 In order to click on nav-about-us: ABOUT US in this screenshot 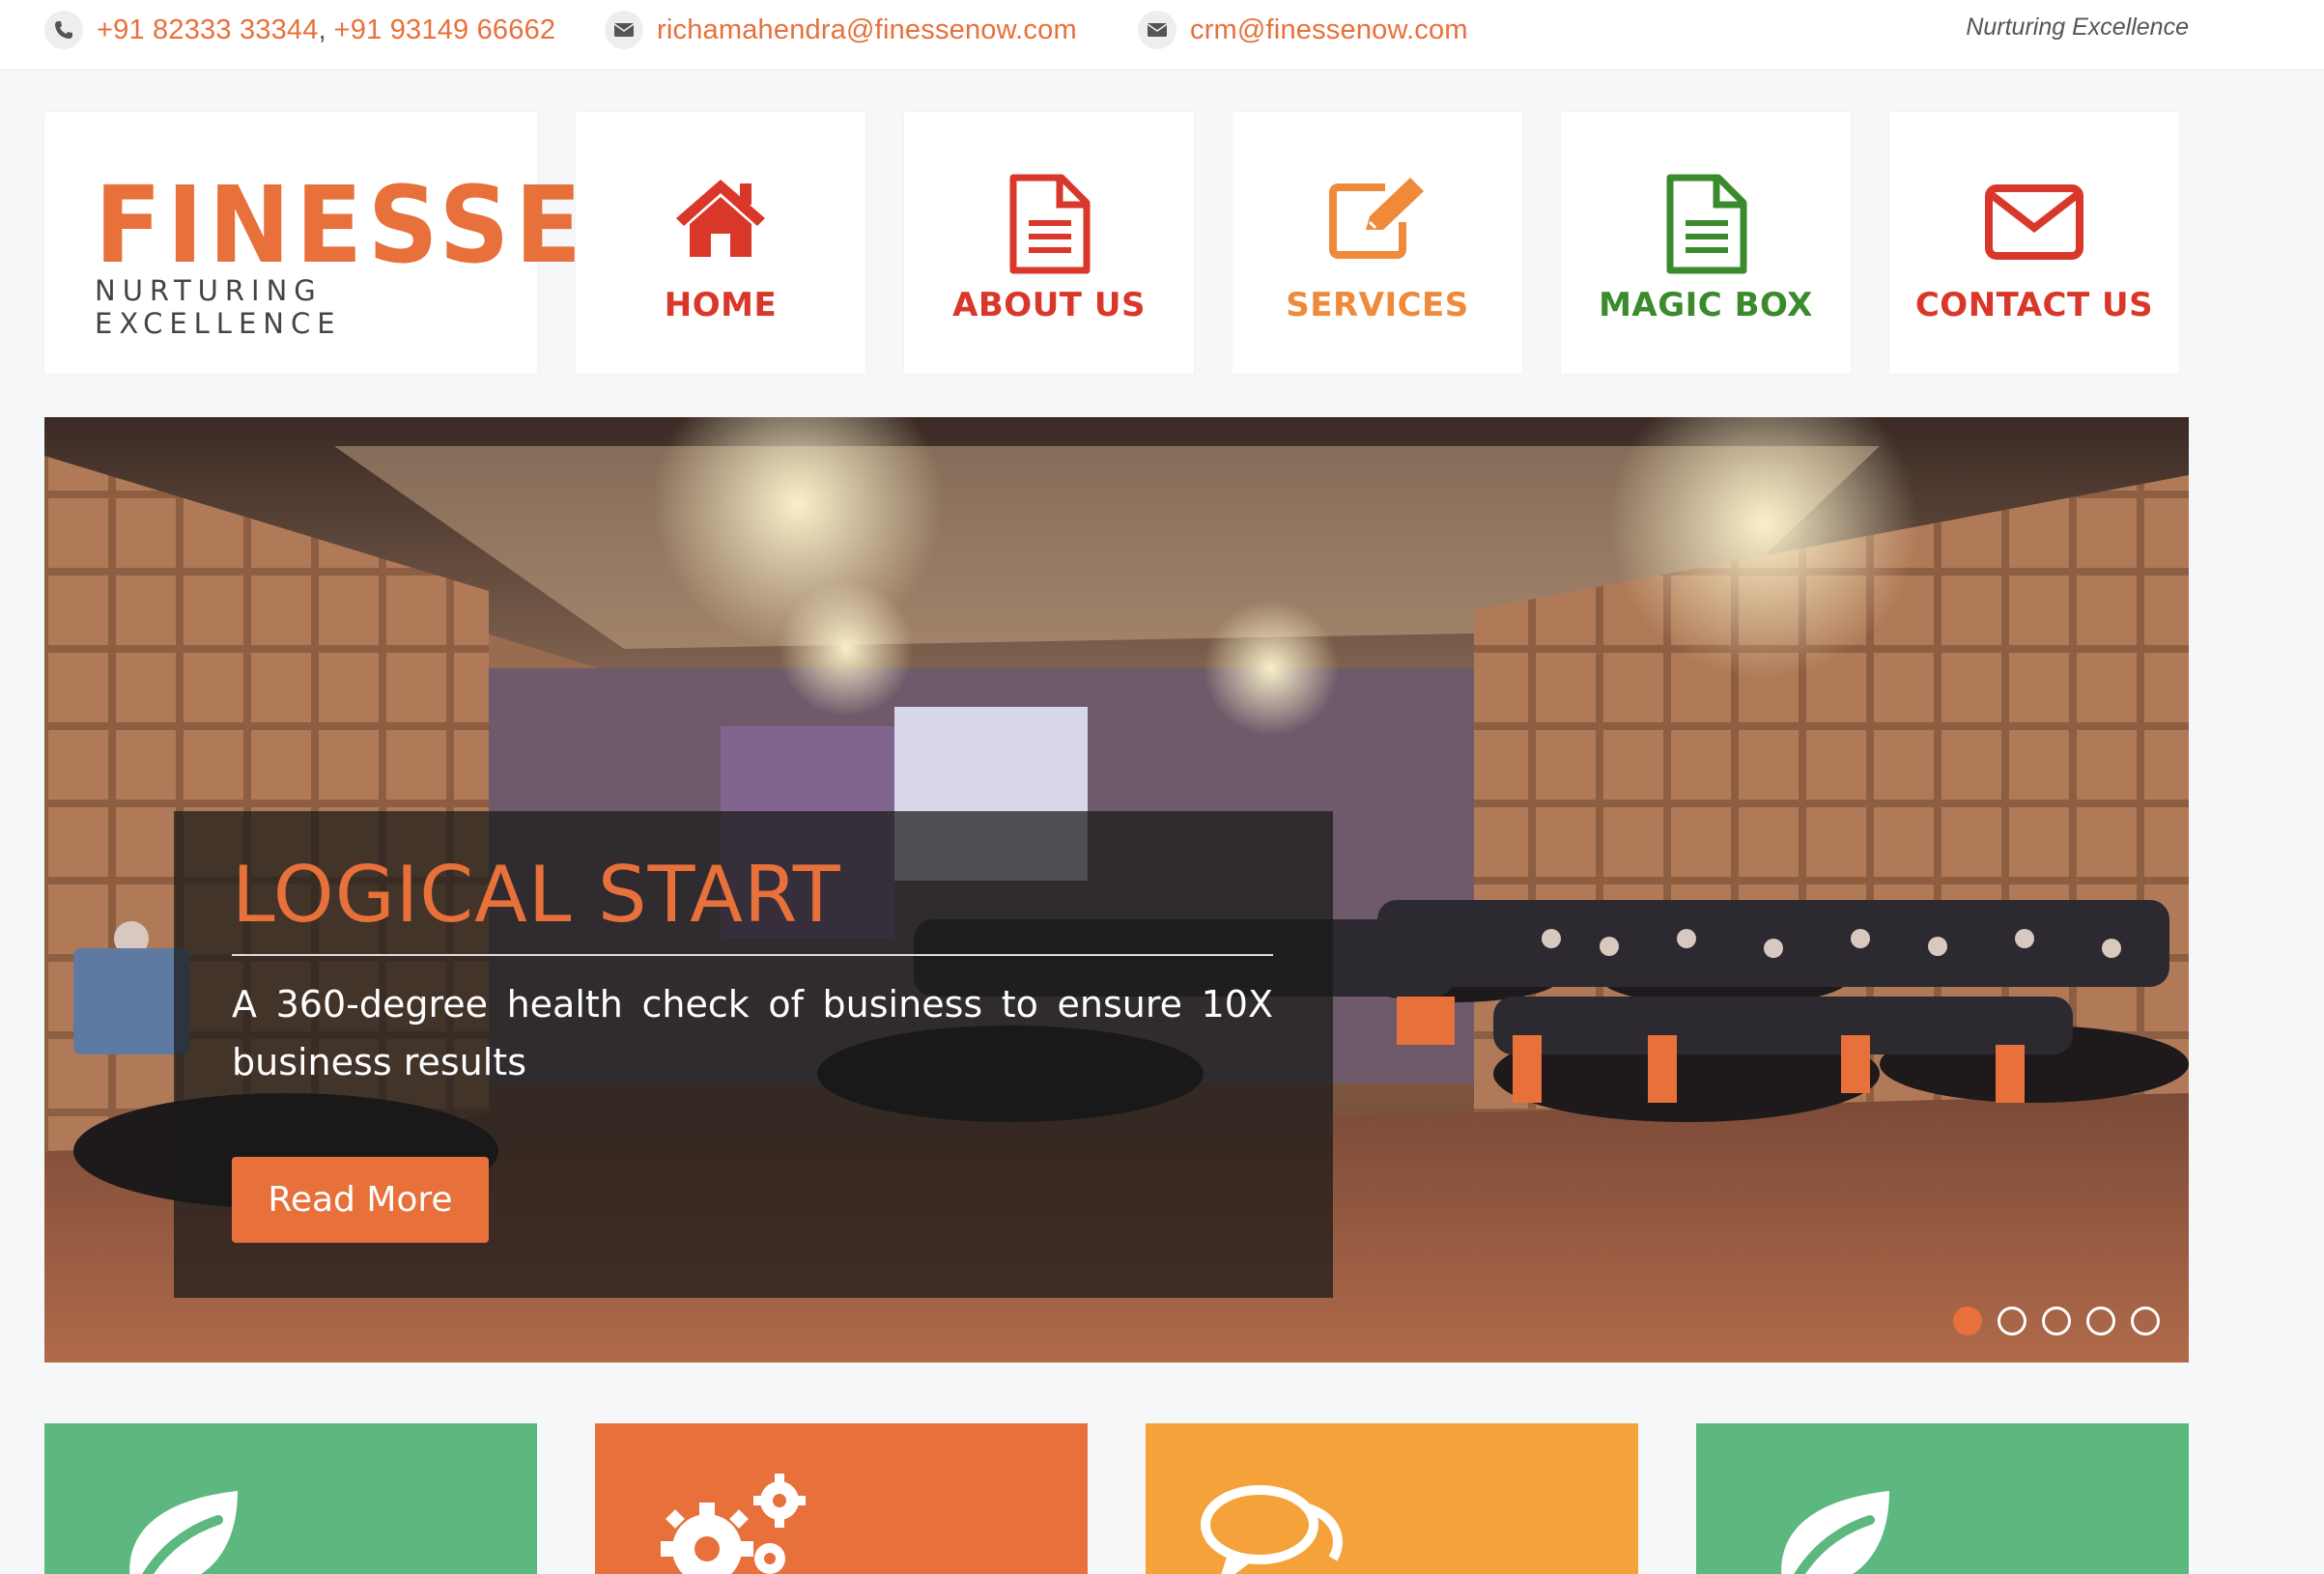, I will do `click(1049, 243)`.